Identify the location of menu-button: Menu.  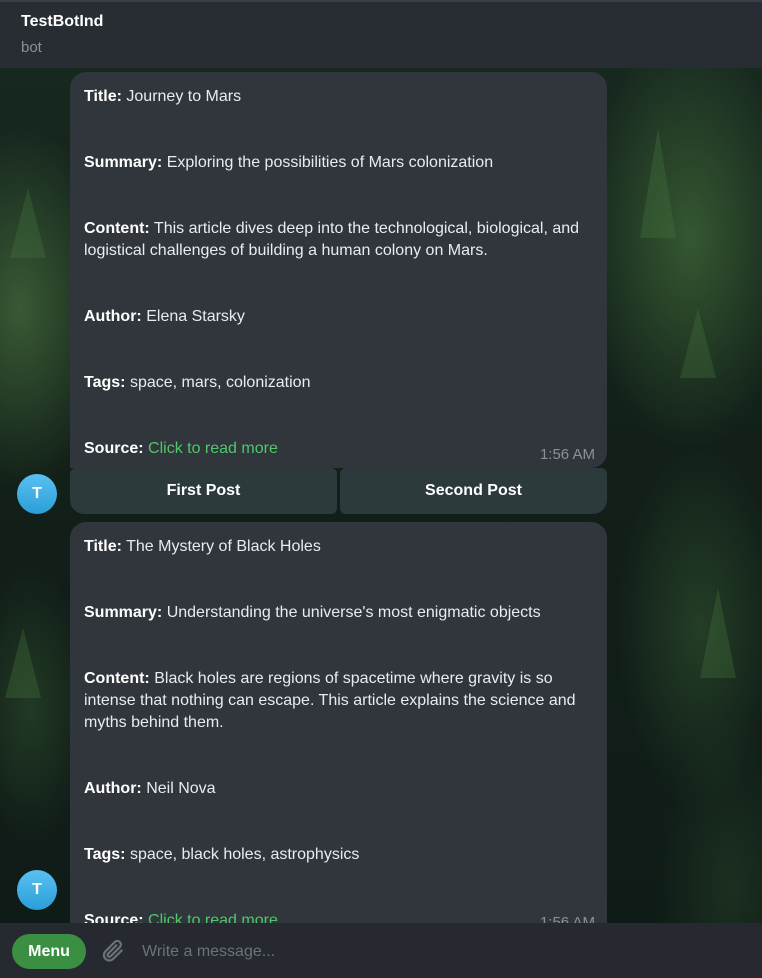
(49, 951).